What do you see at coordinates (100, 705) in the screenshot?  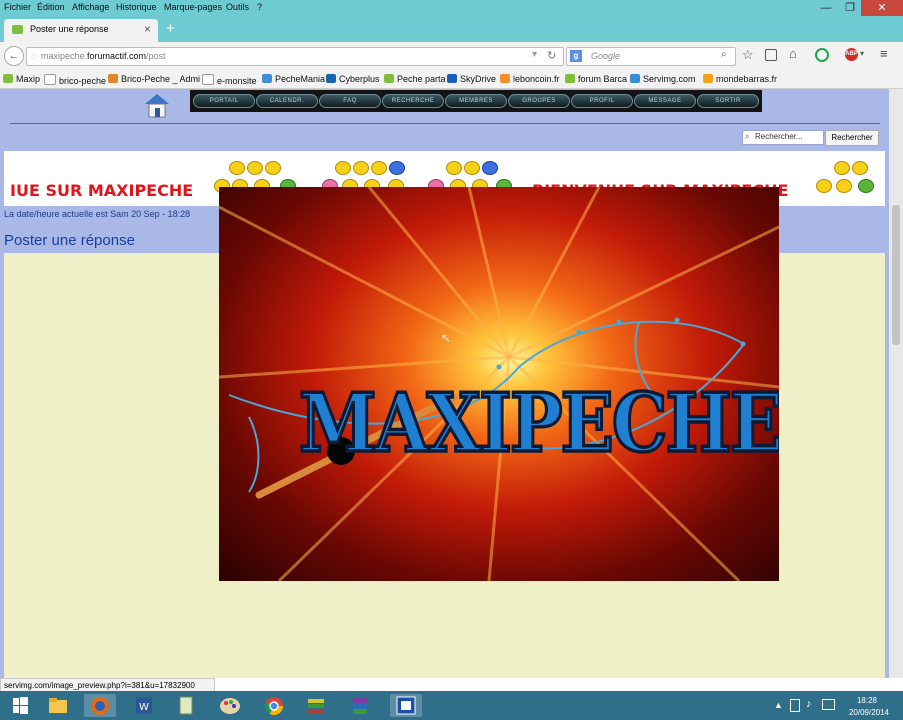 I see `firefox-icon` at bounding box center [100, 705].